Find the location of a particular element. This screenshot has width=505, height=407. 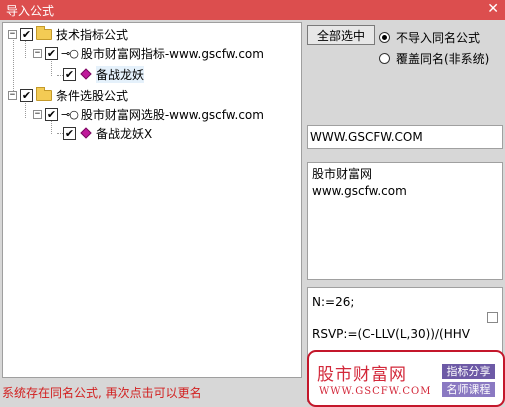

site-watermark: 股市财富网 WWW.GSCFW.COM 指标分享 名师课程 is located at coordinates (406, 378).